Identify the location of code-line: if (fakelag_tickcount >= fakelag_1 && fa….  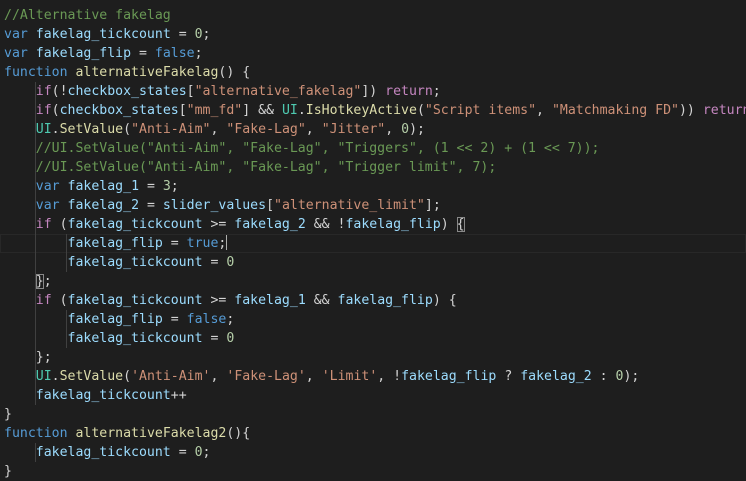
(373, 300).